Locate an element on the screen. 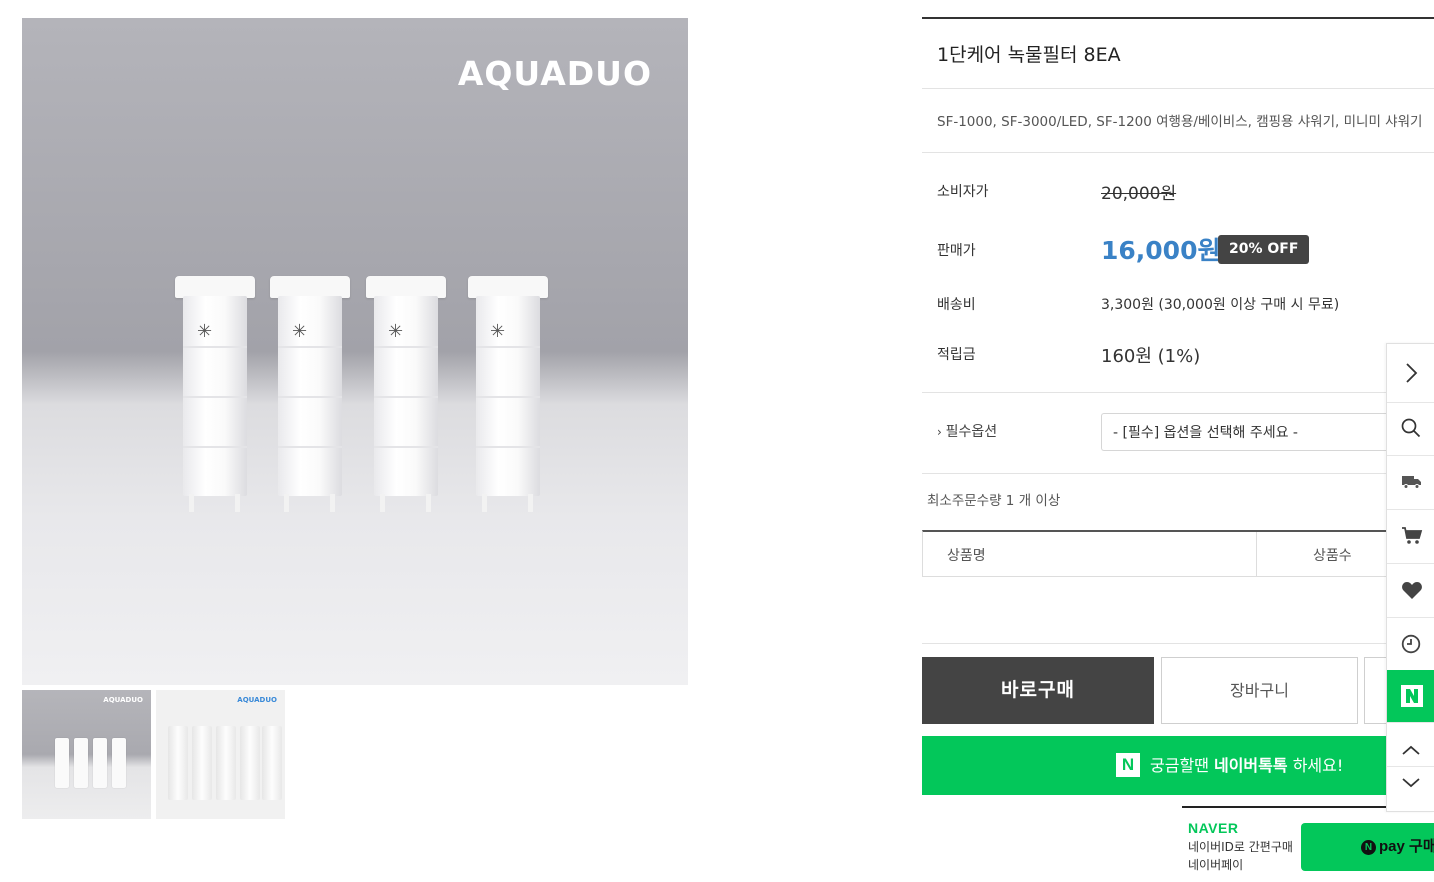 The height and width of the screenshot is (882, 1434). naver-n-icon: N is located at coordinates (1128, 765).